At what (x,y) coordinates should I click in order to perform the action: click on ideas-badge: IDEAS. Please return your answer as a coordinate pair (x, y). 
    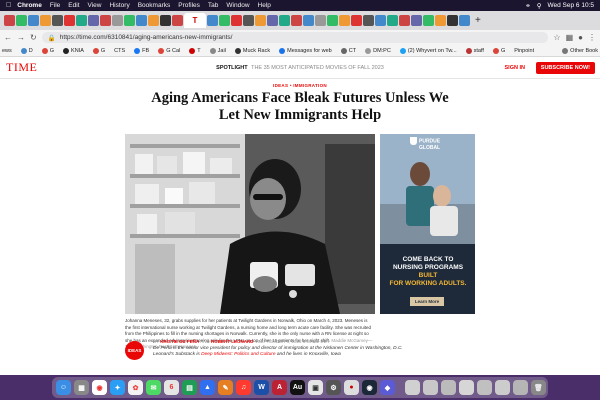
    Looking at the image, I should click on (134, 350).